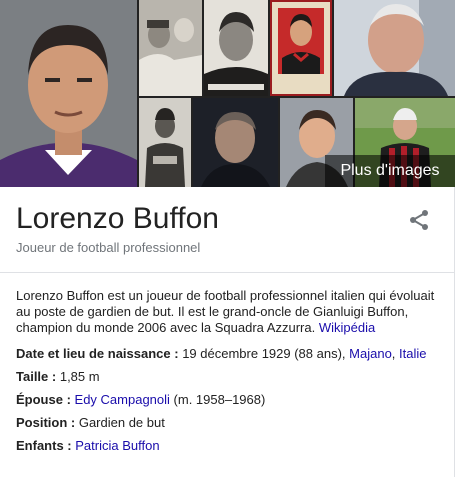 This screenshot has width=456, height=477. I want to click on fact-label: Épouse :, so click(43, 399).